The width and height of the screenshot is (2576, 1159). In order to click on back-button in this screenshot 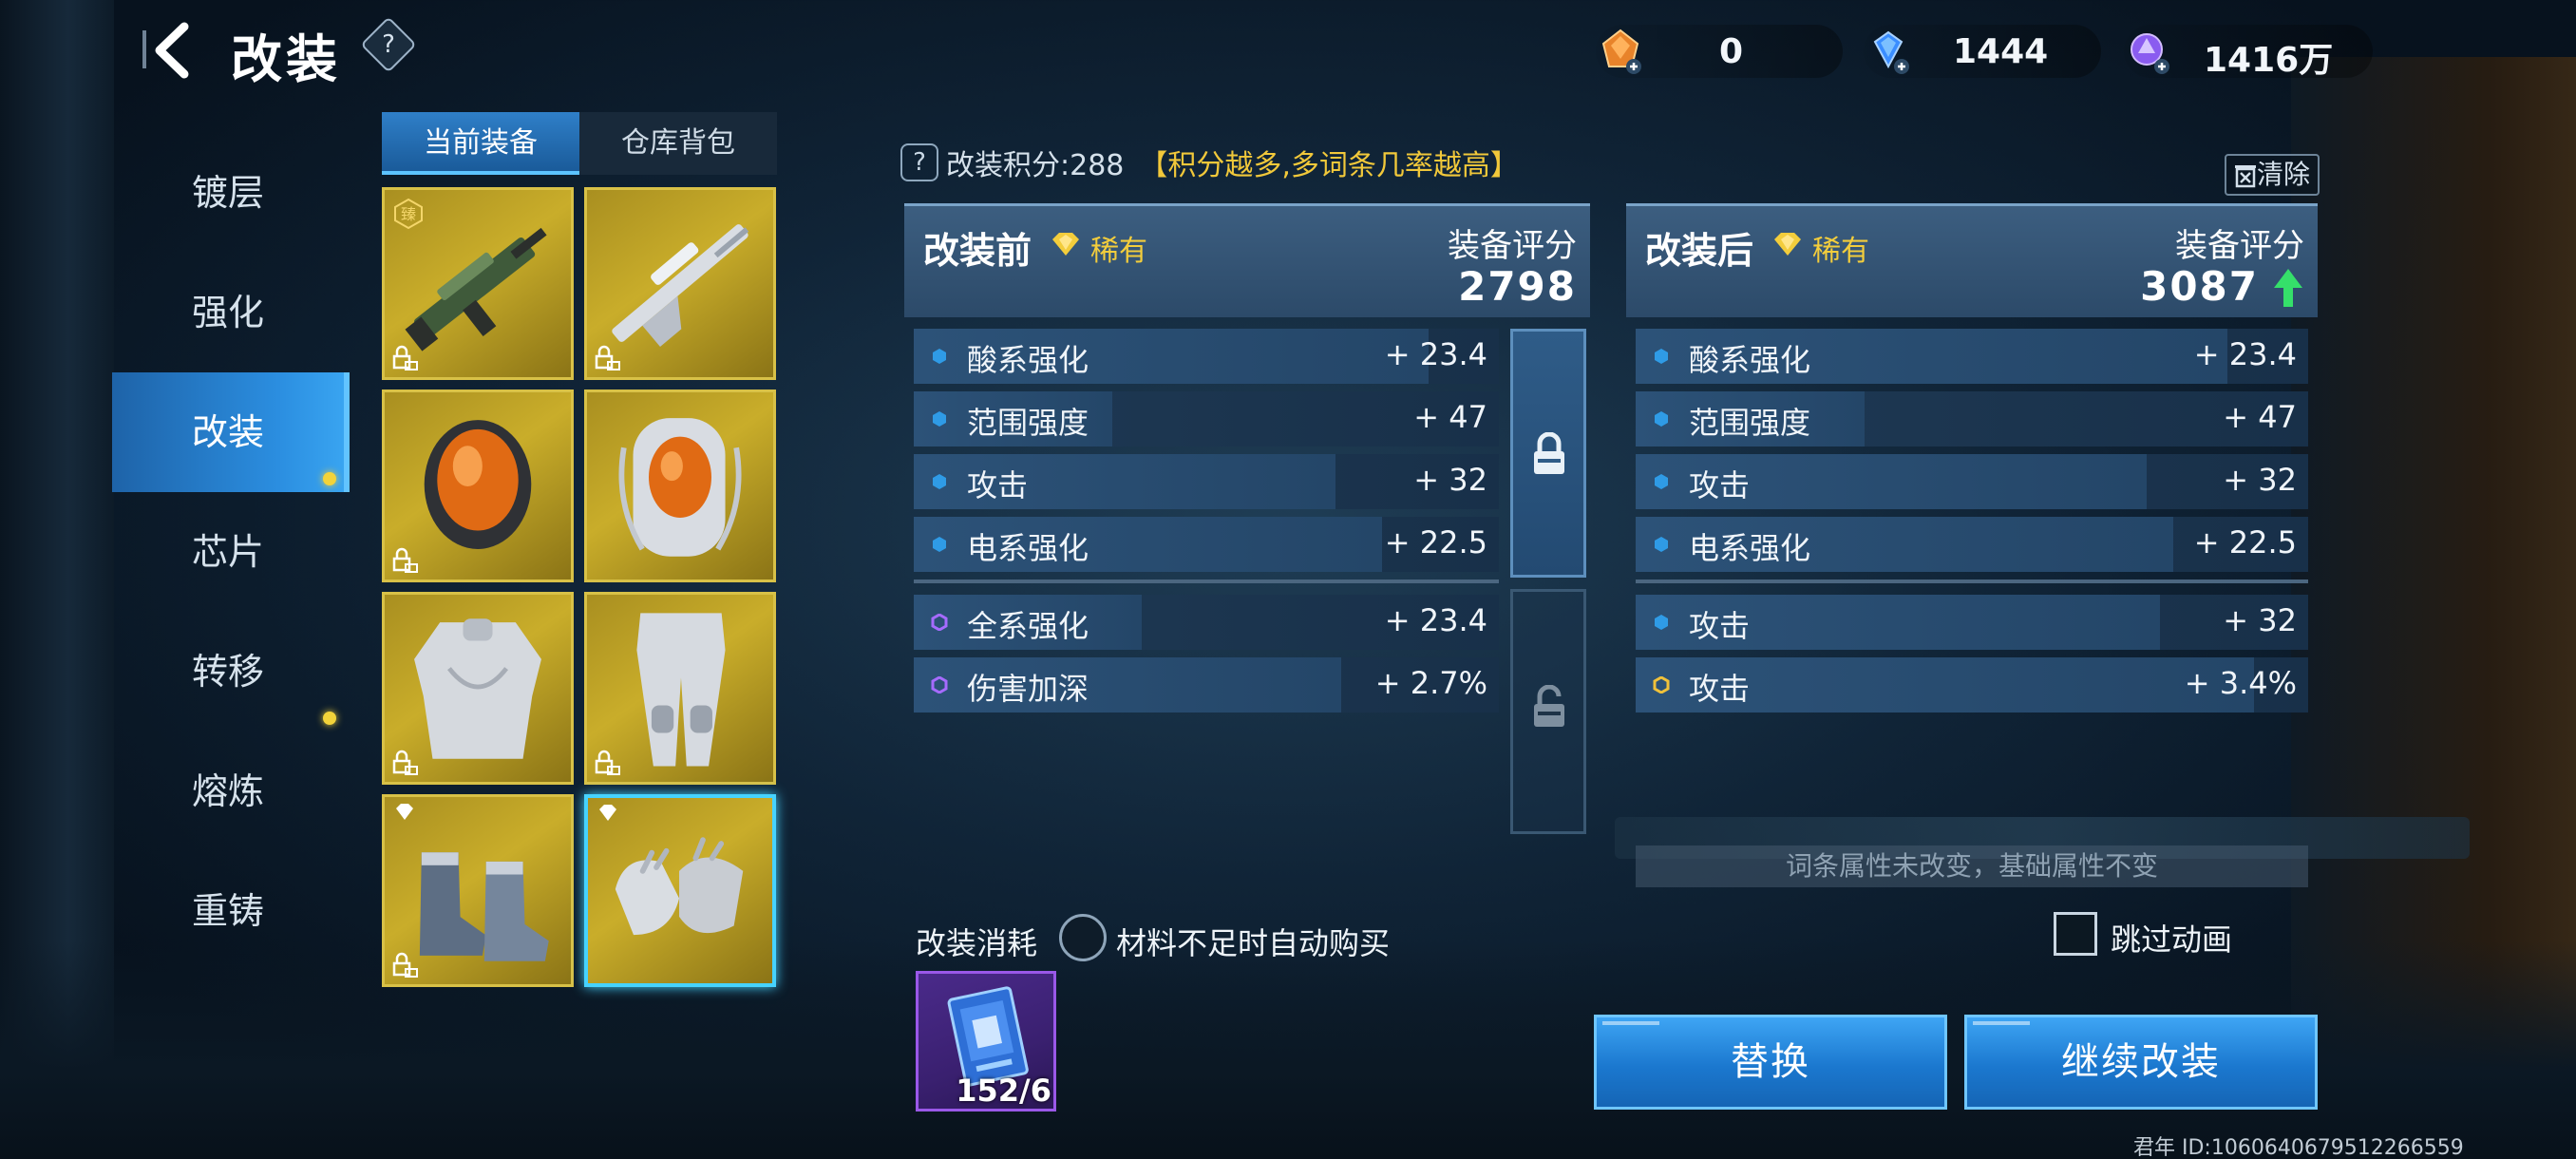, I will do `click(170, 50)`.